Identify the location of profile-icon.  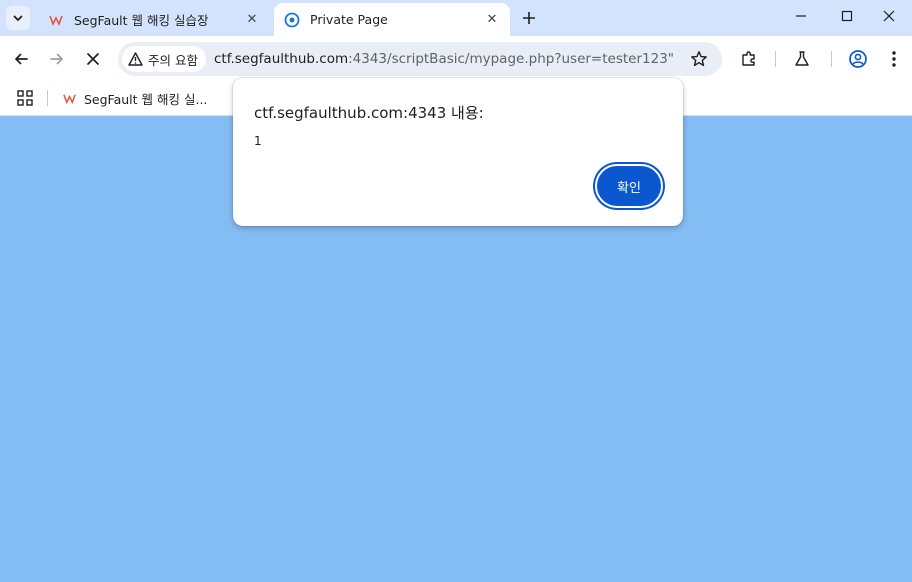
(858, 59).